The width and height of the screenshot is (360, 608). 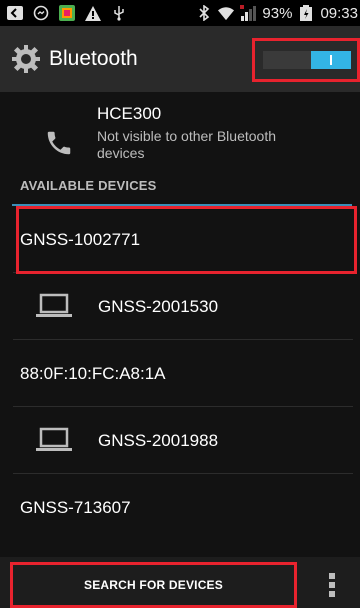 What do you see at coordinates (41, 13) in the screenshot?
I see `messenger-icon` at bounding box center [41, 13].